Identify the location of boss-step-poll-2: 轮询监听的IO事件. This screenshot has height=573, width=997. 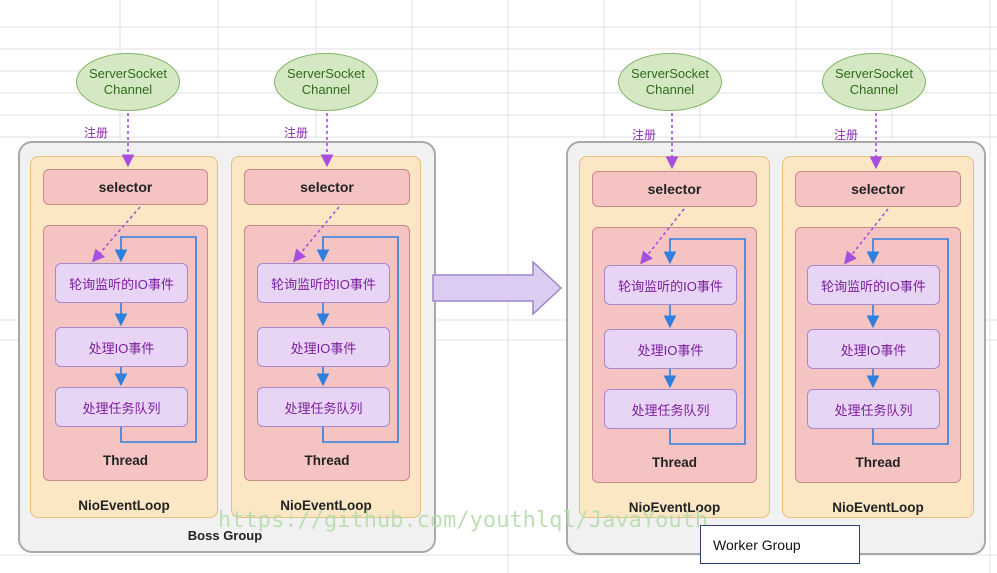
(323, 283).